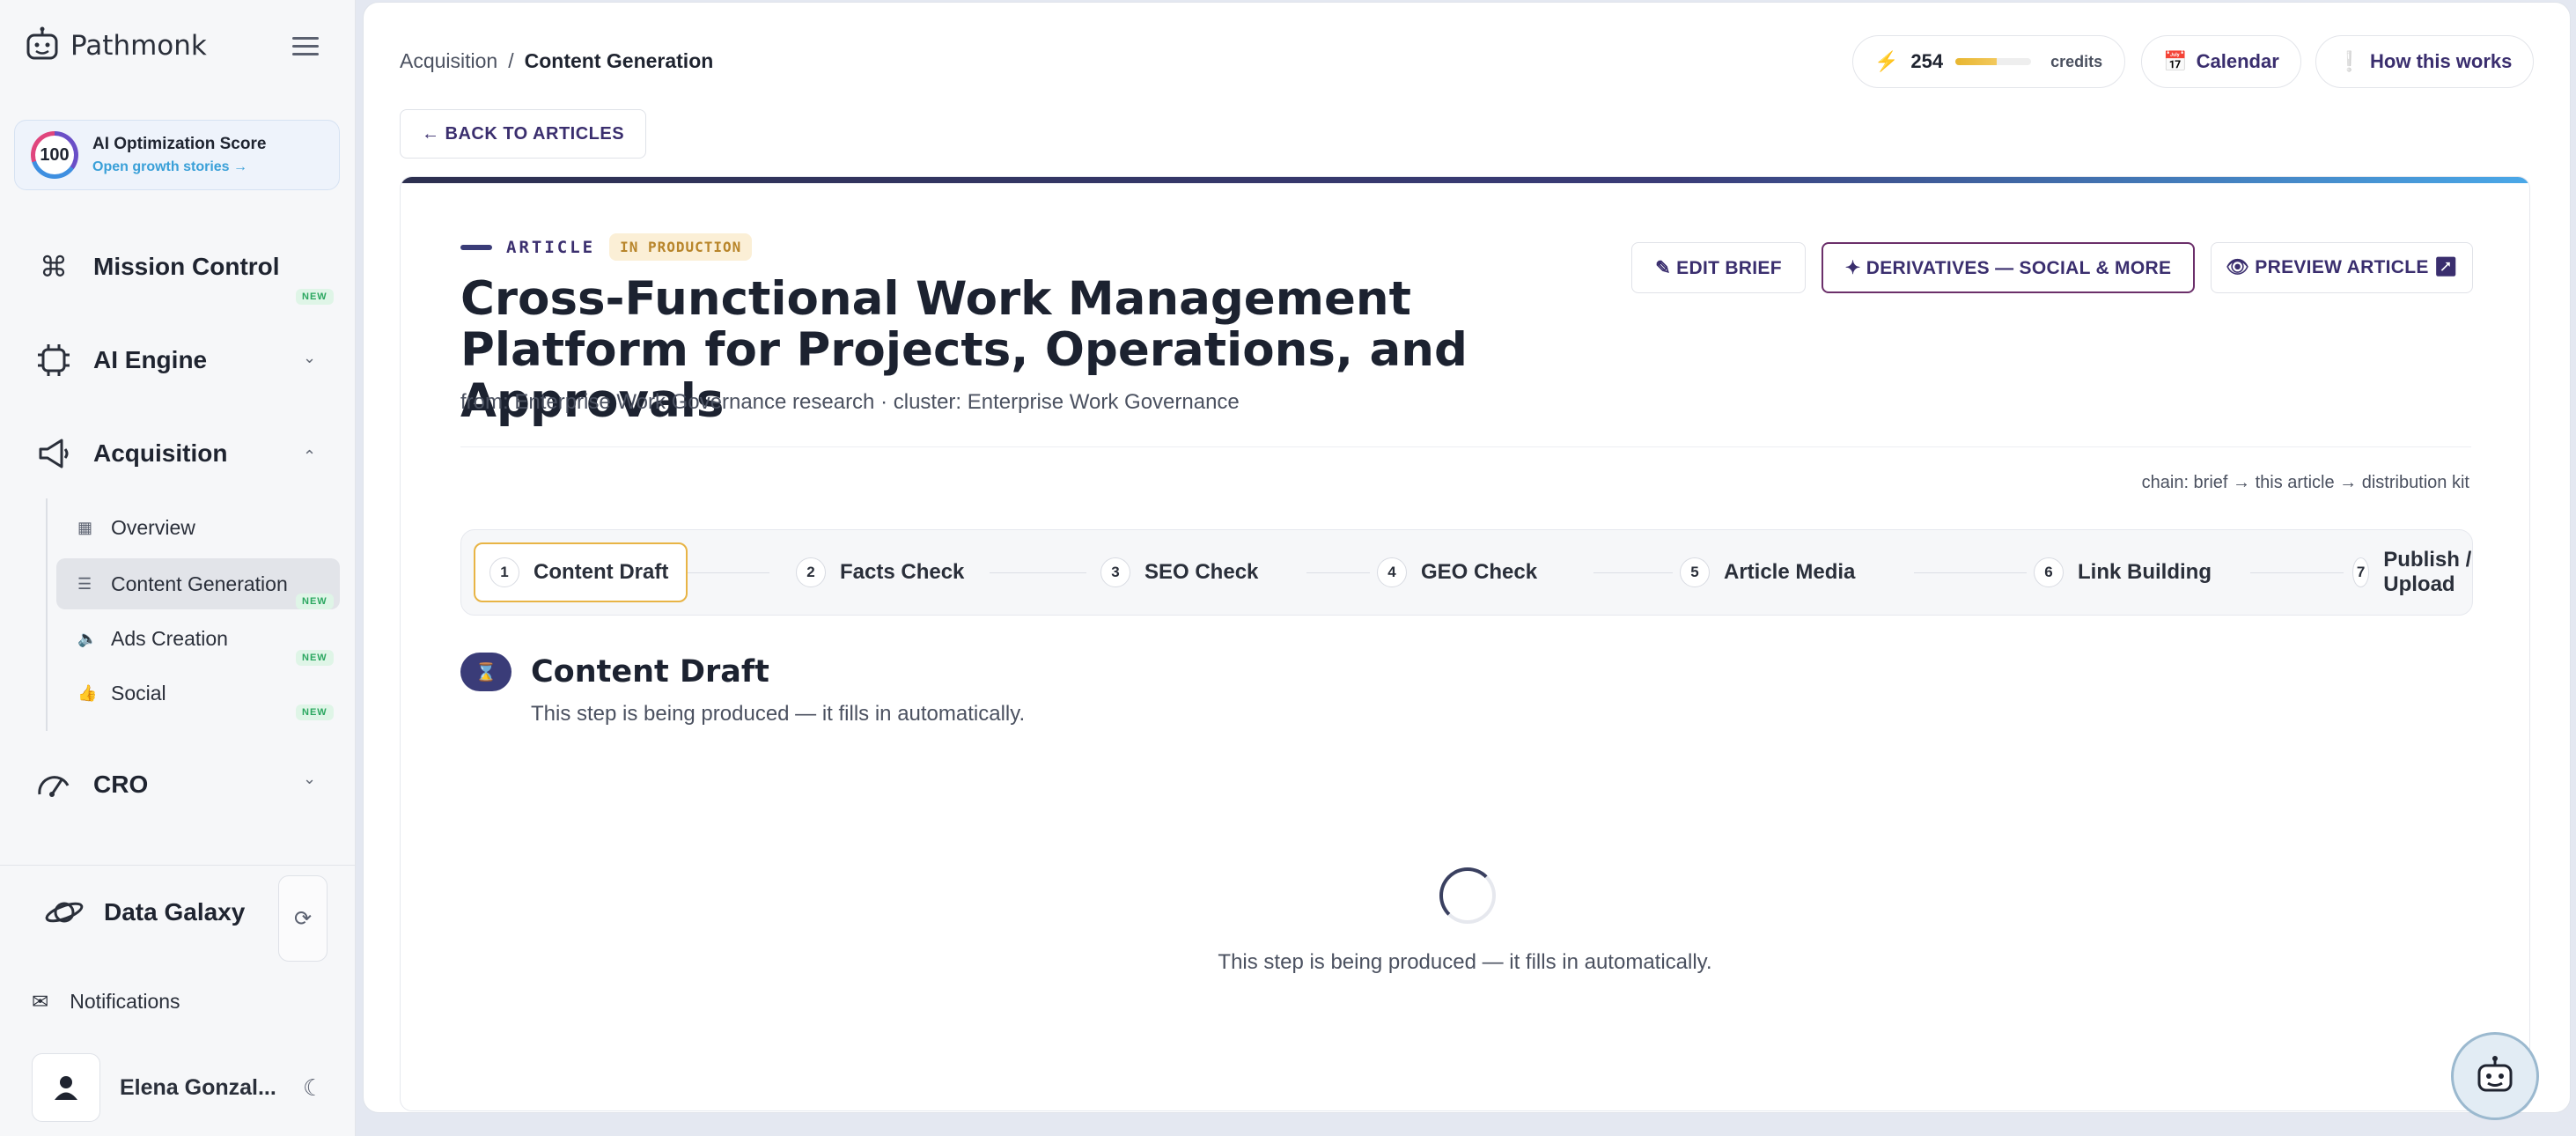 This screenshot has width=2576, height=1136. I want to click on breadcrumb: Acquisition / Content Generation, so click(556, 61).